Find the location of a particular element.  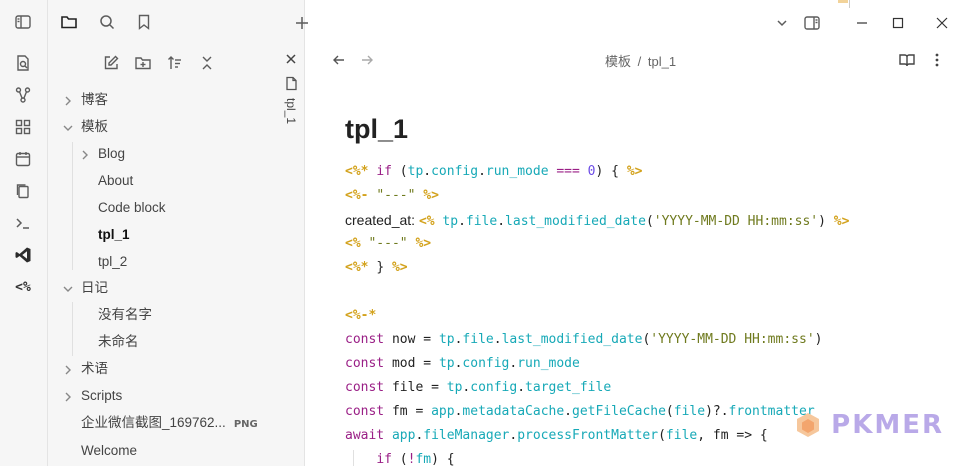

accent-mark is located at coordinates (843, 1).